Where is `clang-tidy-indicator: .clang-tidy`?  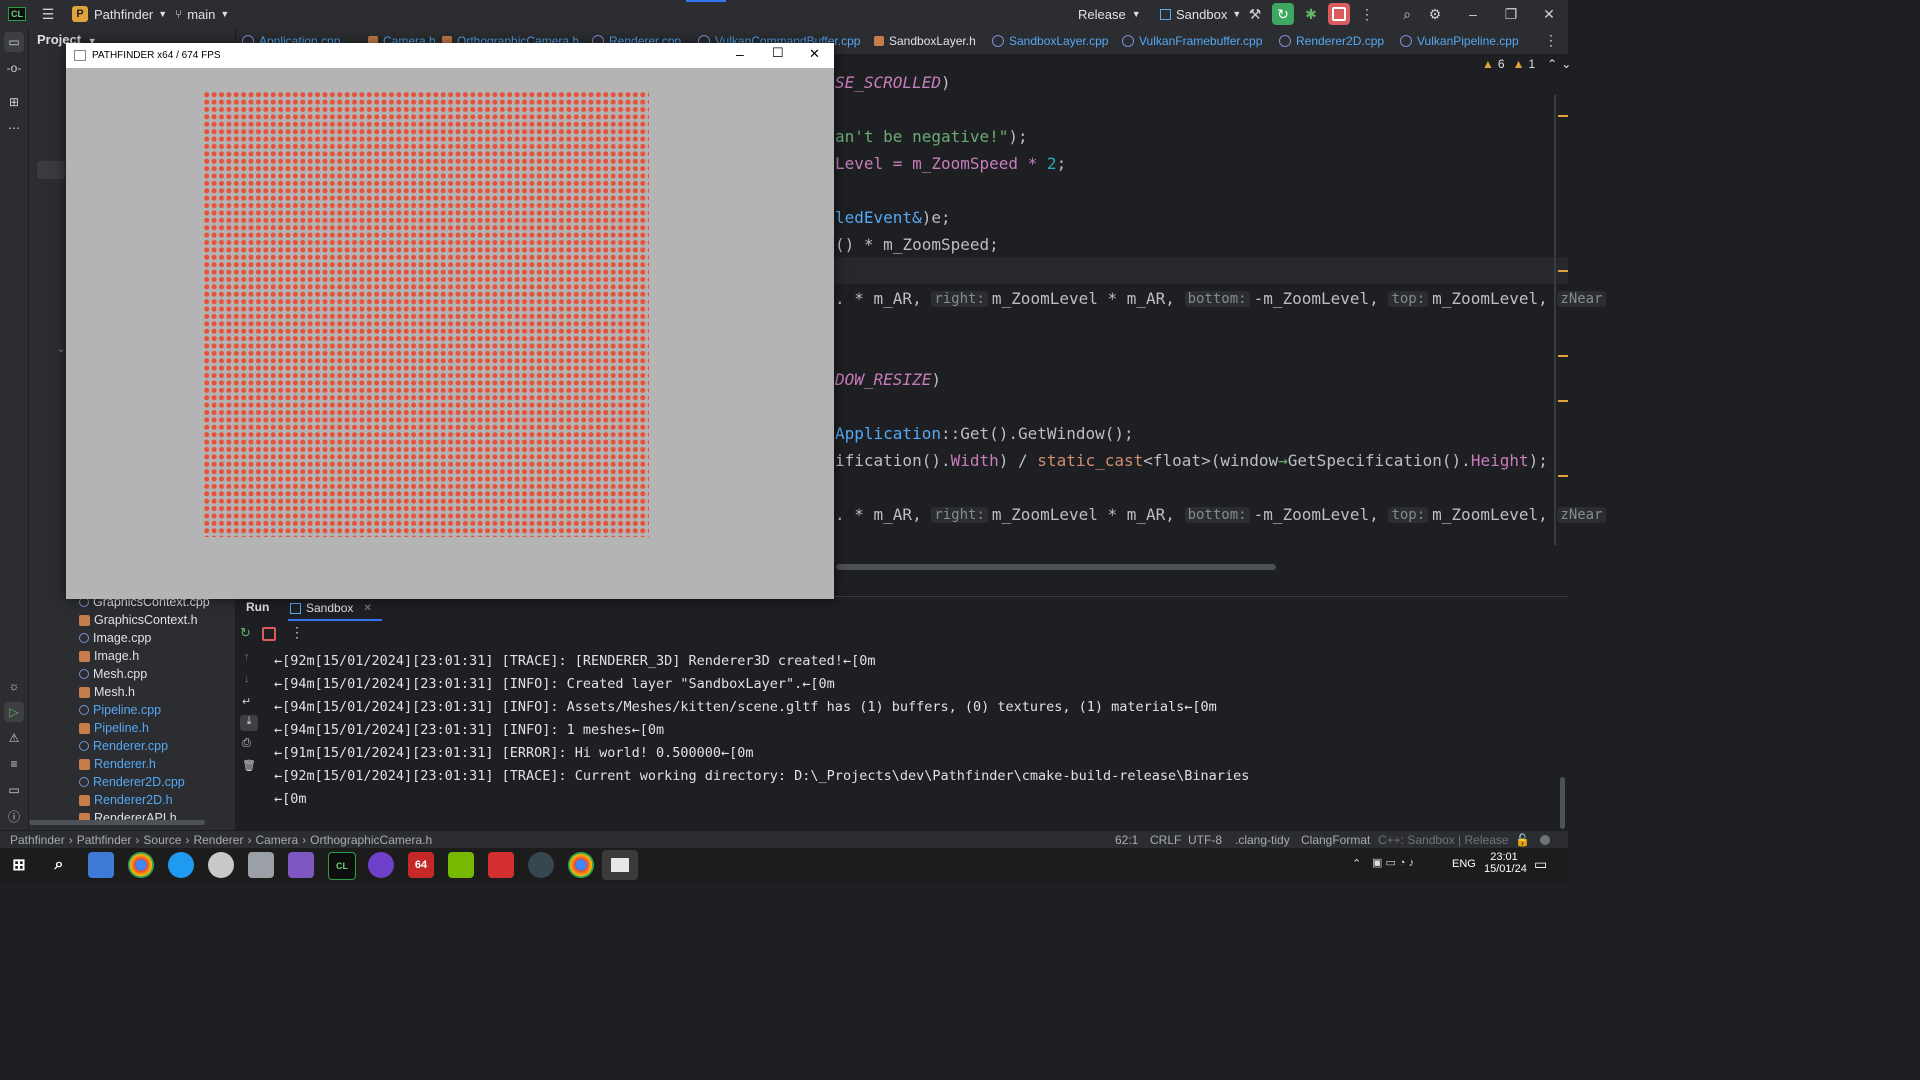
clang-tidy-indicator: .clang-tidy is located at coordinates (1262, 840).